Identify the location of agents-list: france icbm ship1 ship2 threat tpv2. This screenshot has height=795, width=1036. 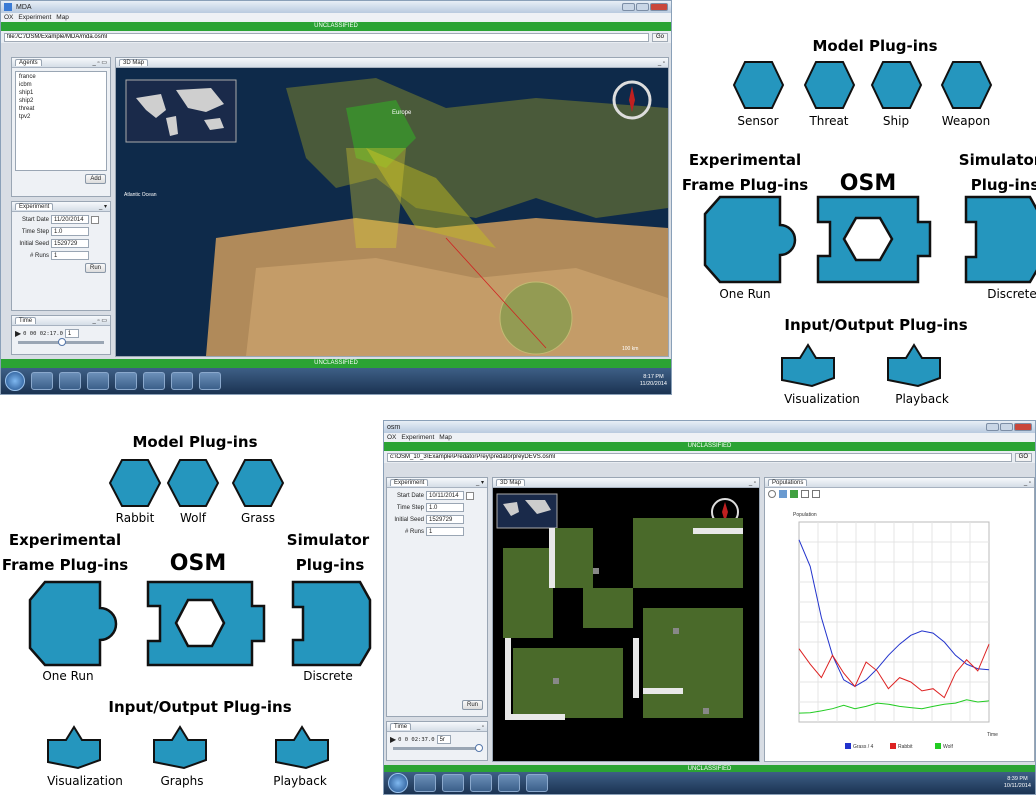
(61, 121).